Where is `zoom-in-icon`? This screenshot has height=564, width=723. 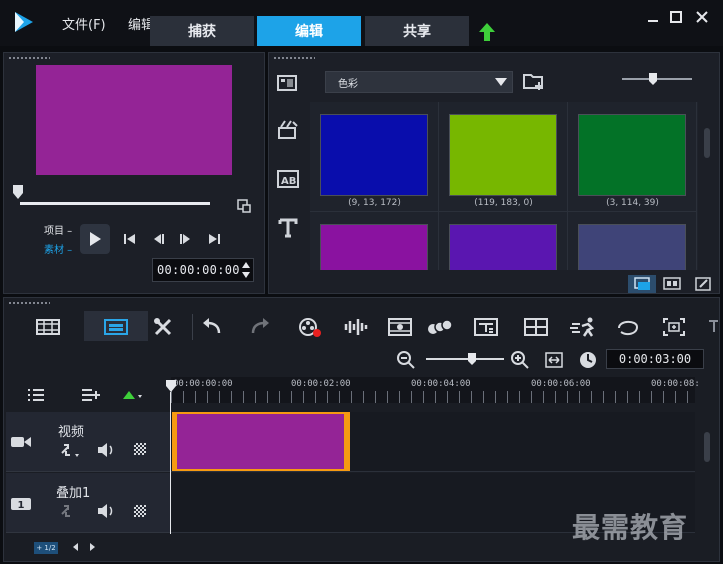
zoom-in-icon is located at coordinates (520, 360).